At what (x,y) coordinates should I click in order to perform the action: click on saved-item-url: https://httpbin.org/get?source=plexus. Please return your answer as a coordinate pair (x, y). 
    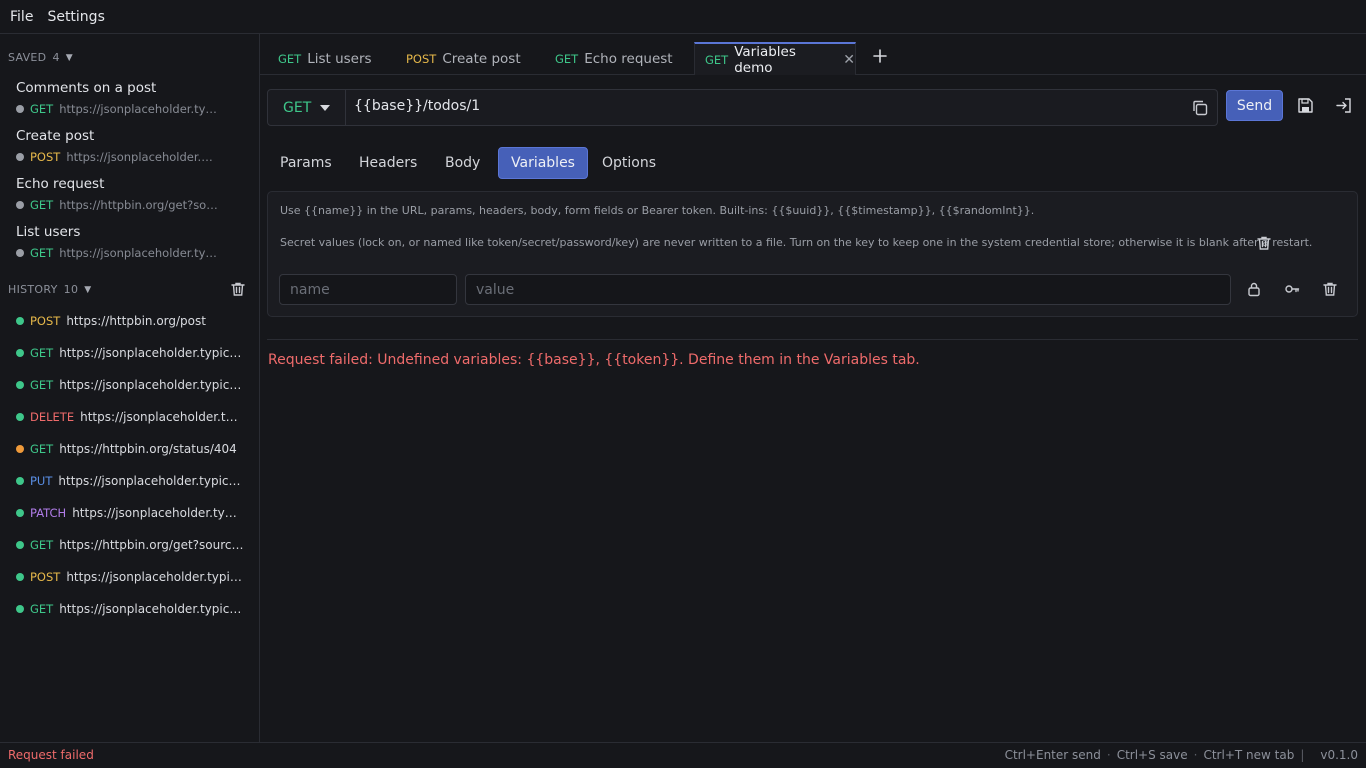
    Looking at the image, I should click on (139, 205).